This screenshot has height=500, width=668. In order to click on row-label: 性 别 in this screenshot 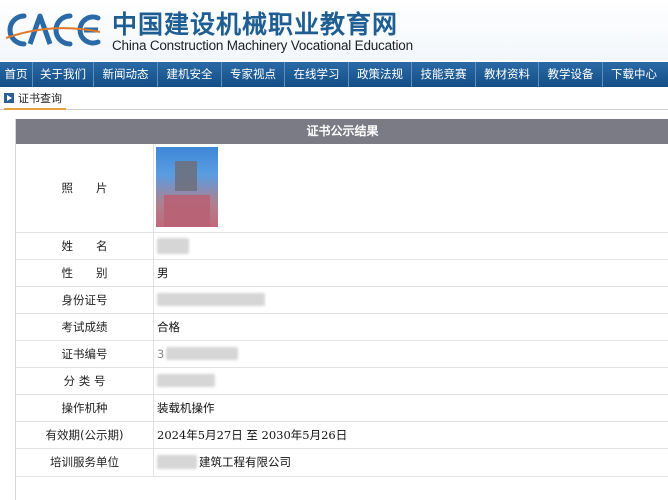, I will do `click(85, 272)`.